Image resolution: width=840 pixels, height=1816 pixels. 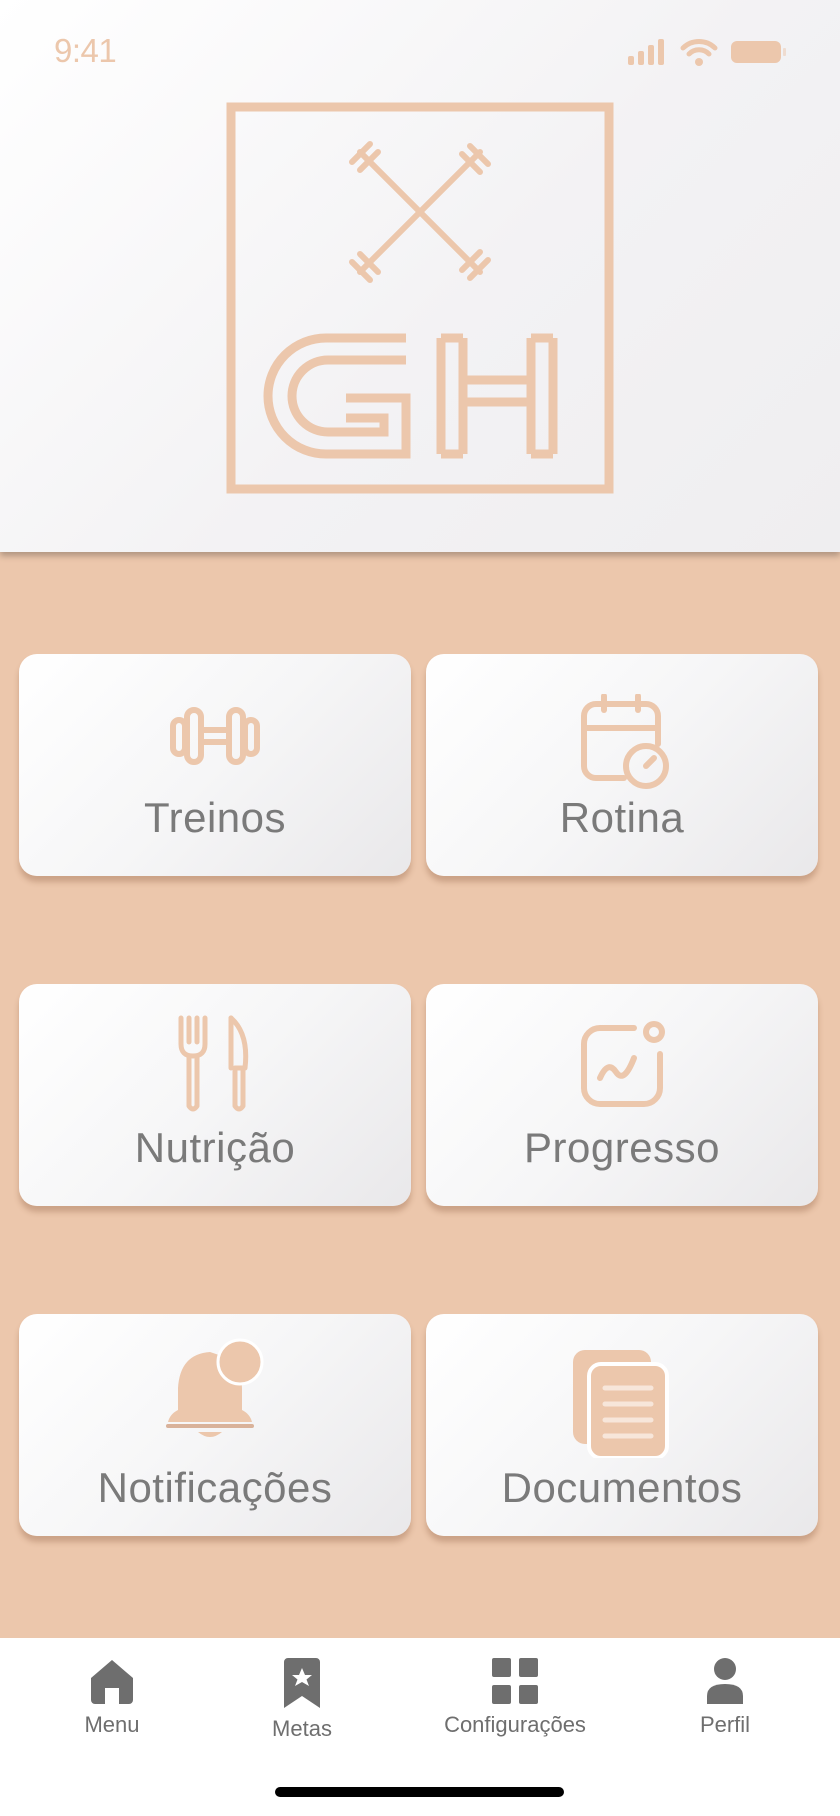 I want to click on tab-metas: Metas, so click(x=302, y=1700).